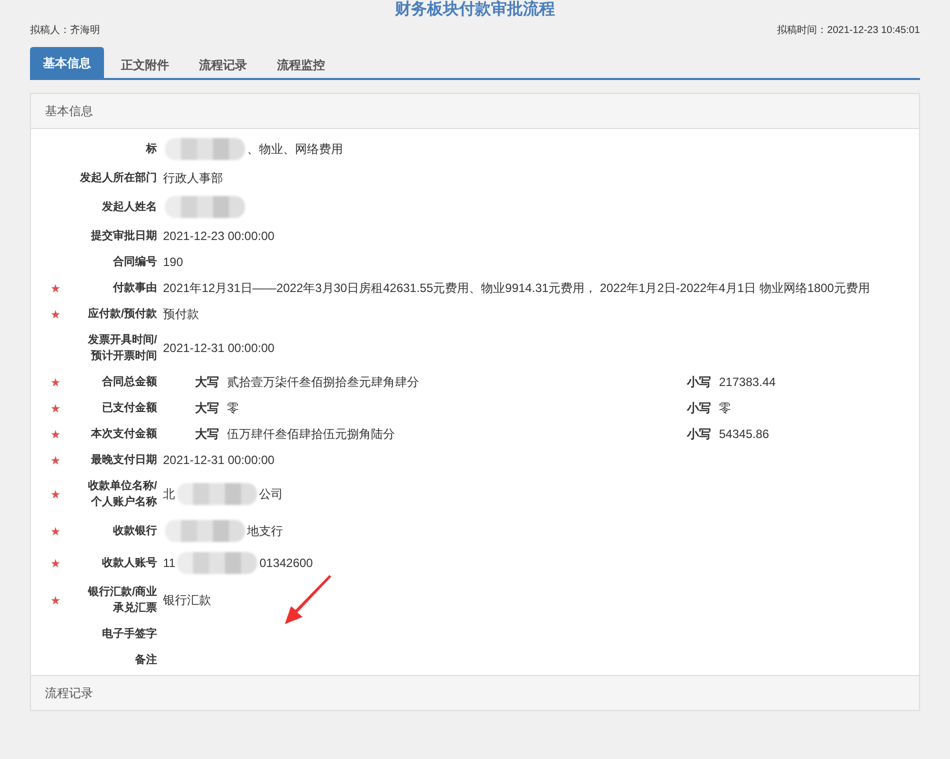 The image size is (950, 759). I want to click on field-label: 备注, so click(146, 660).